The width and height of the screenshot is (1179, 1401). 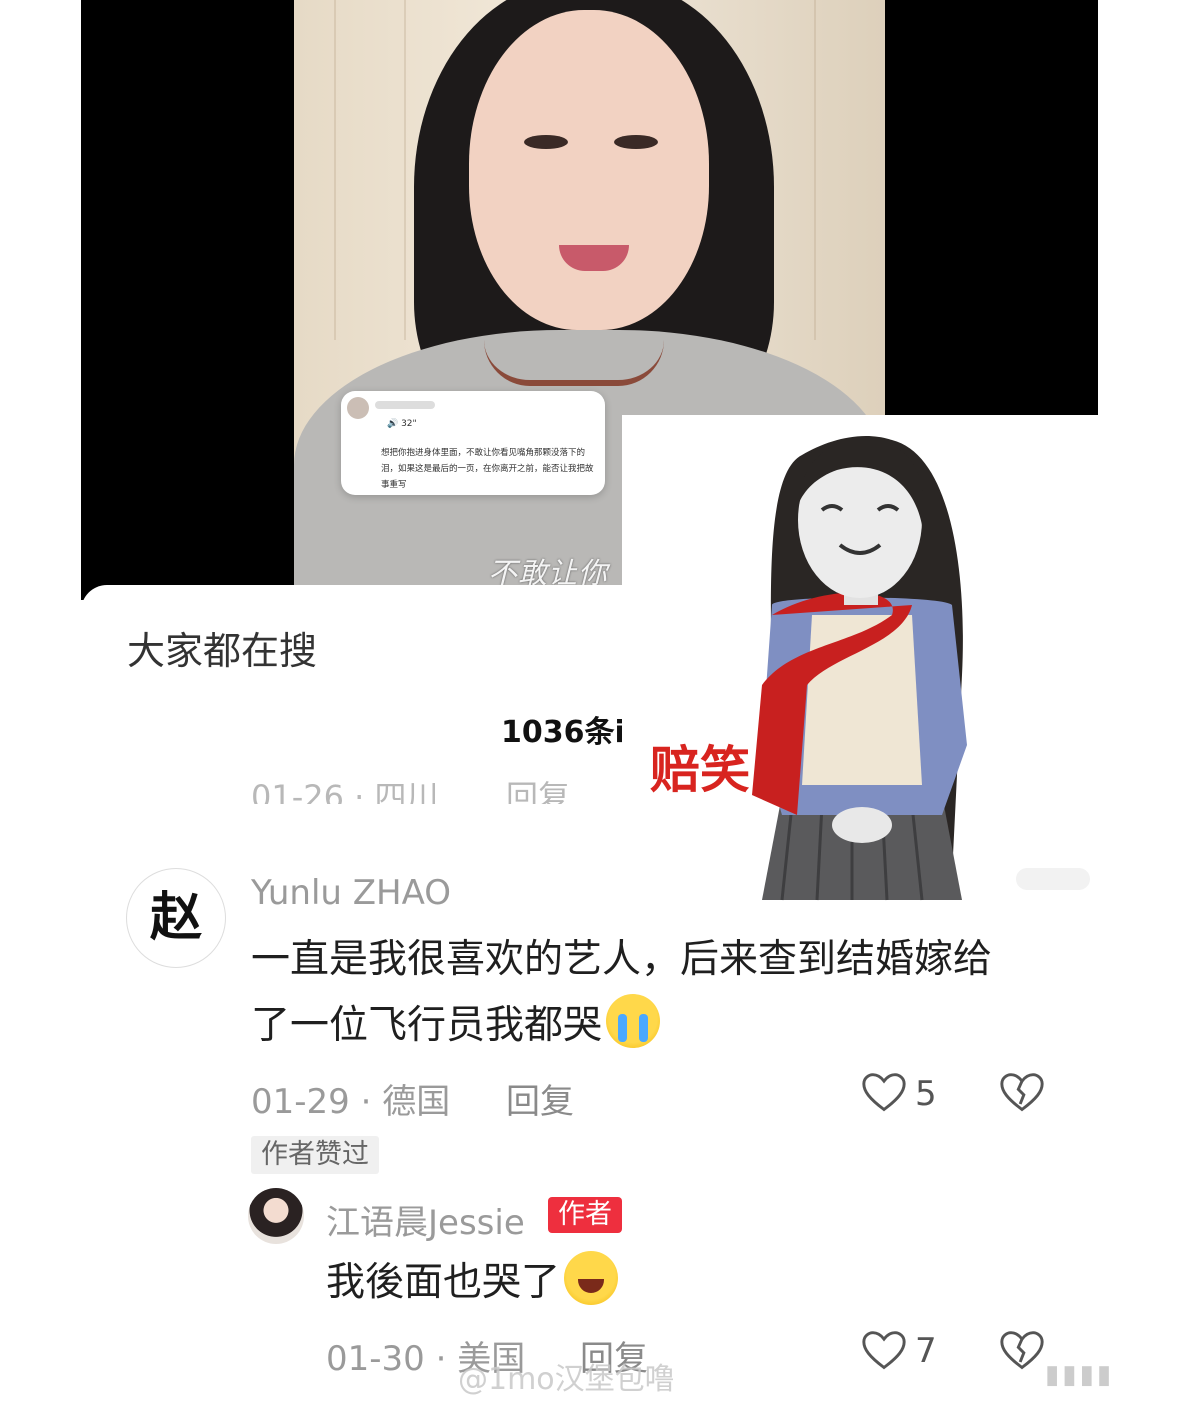 I want to click on author-liked-badge: 作者赞过, so click(x=315, y=1155).